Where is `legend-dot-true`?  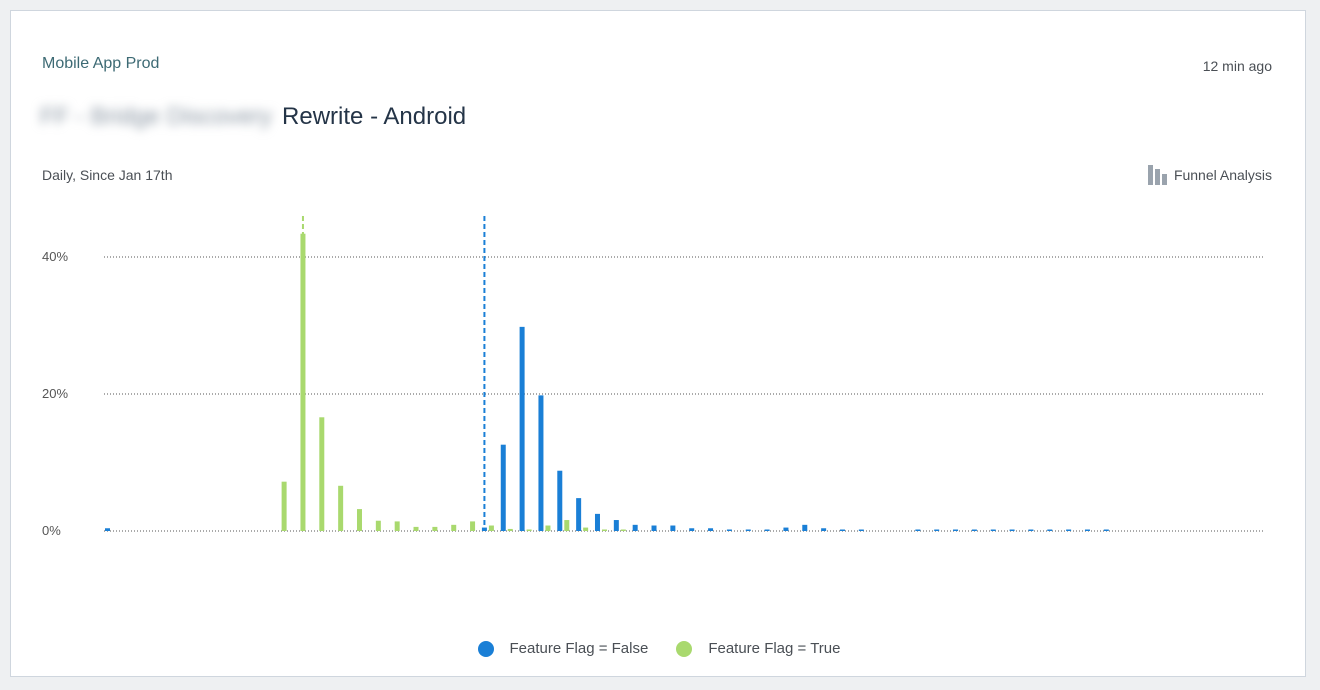 legend-dot-true is located at coordinates (684, 648).